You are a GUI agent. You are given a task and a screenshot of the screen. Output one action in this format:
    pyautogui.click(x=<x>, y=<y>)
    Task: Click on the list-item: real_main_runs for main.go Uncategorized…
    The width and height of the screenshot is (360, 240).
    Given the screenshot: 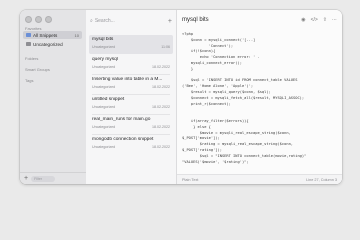 What is the action you would take?
    pyautogui.click(x=131, y=124)
    